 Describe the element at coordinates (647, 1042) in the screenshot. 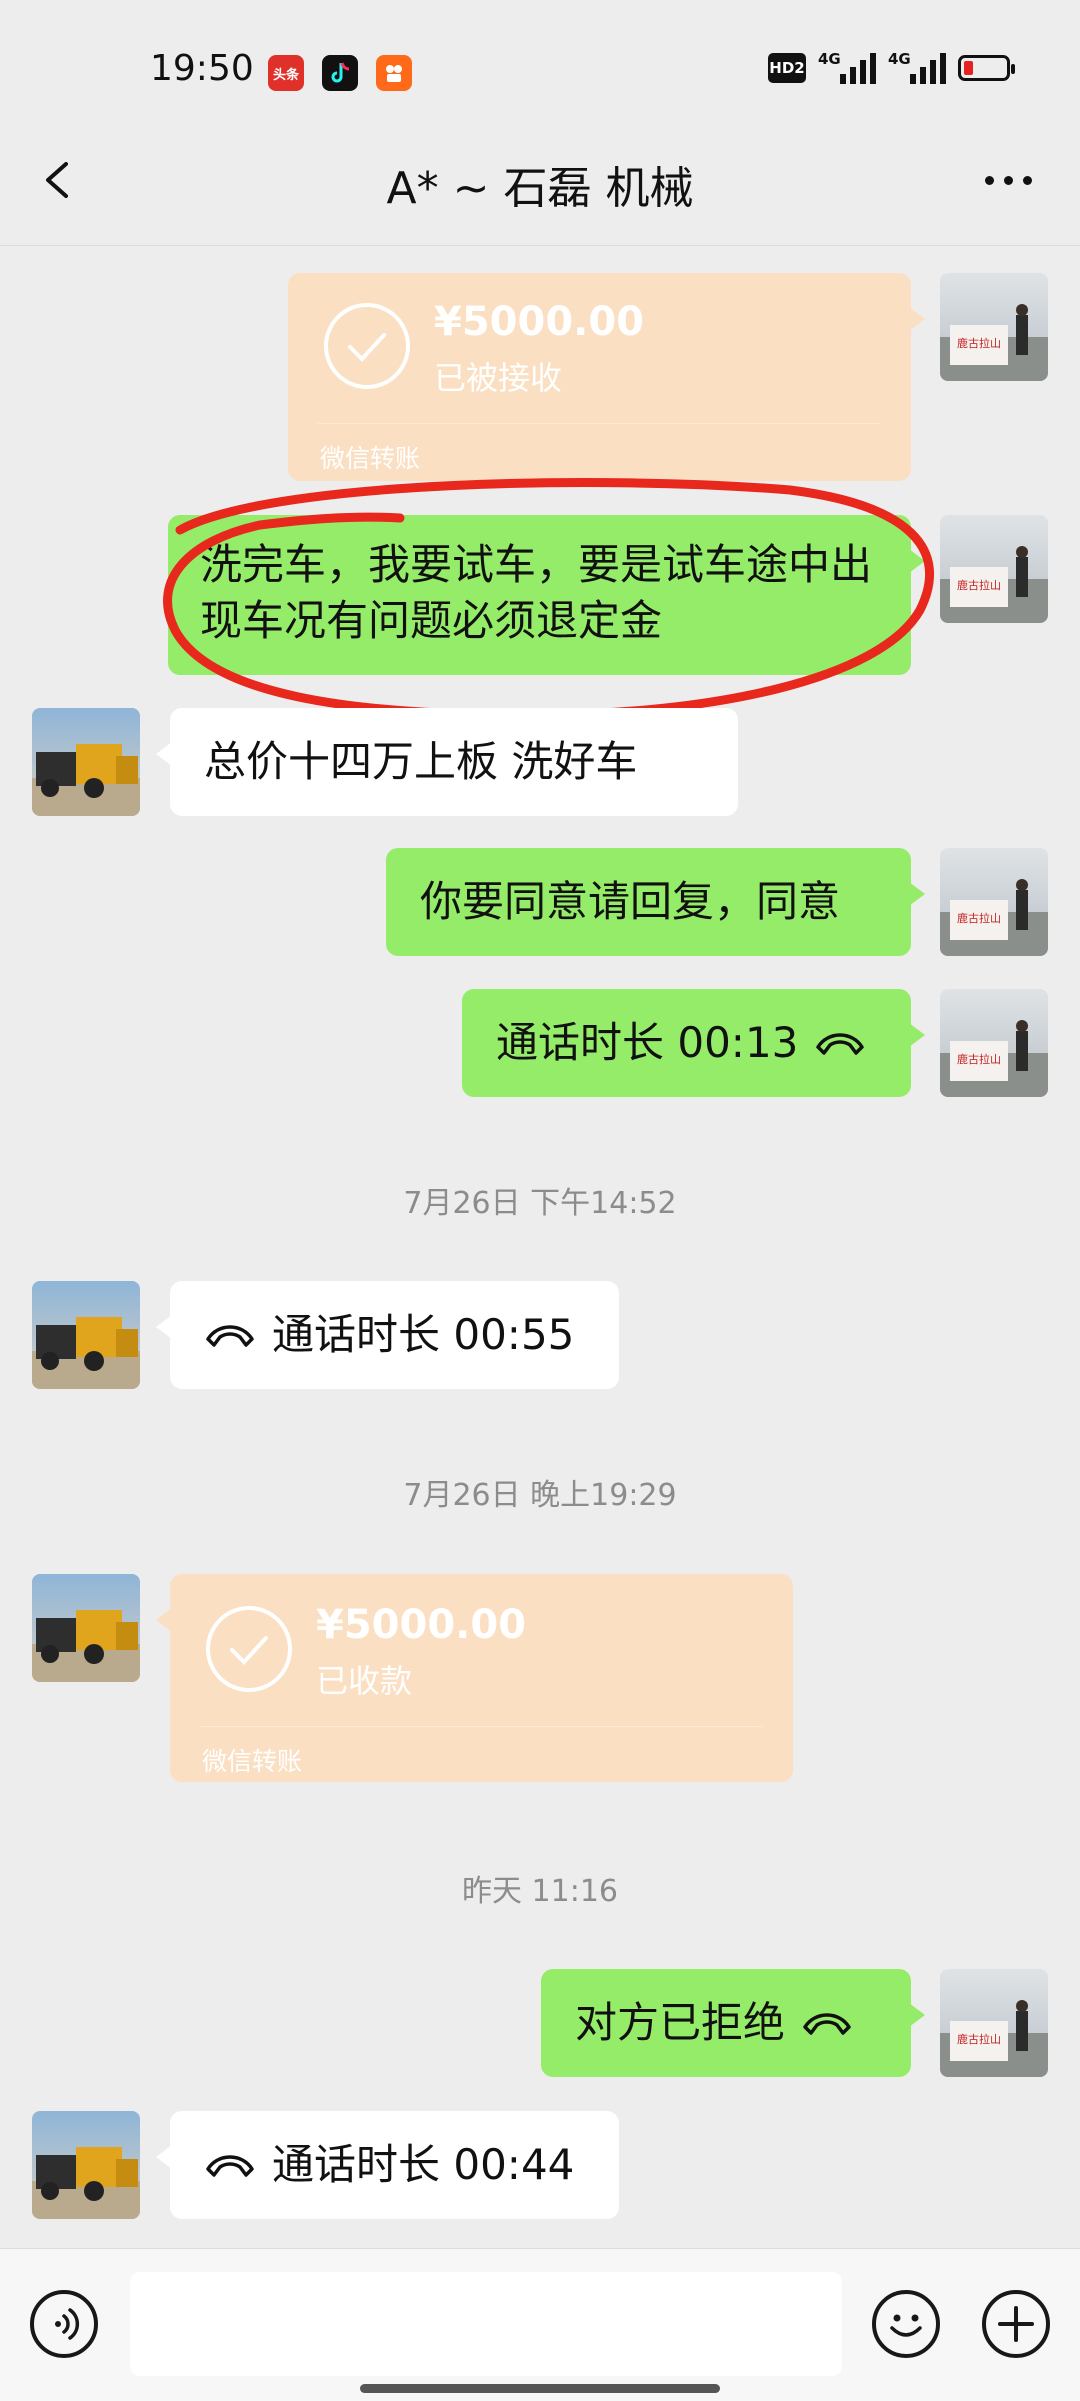

I see `message-text: 通话时长 00:13` at that location.